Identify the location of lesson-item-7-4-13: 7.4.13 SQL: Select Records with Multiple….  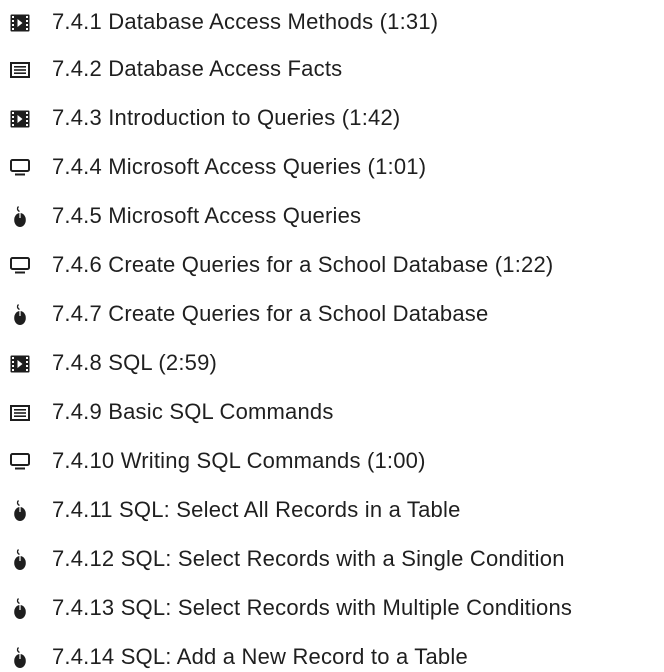
(332, 609).